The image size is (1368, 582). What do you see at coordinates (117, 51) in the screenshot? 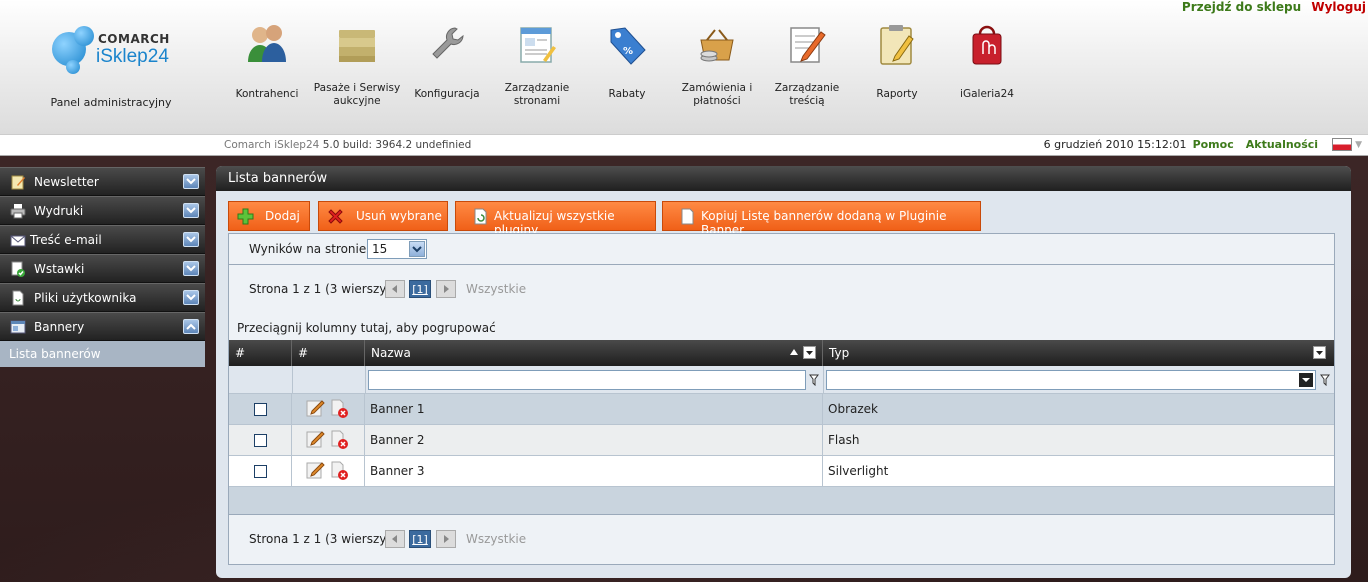
I see `comarch-logo: COMARCH iSklep24` at bounding box center [117, 51].